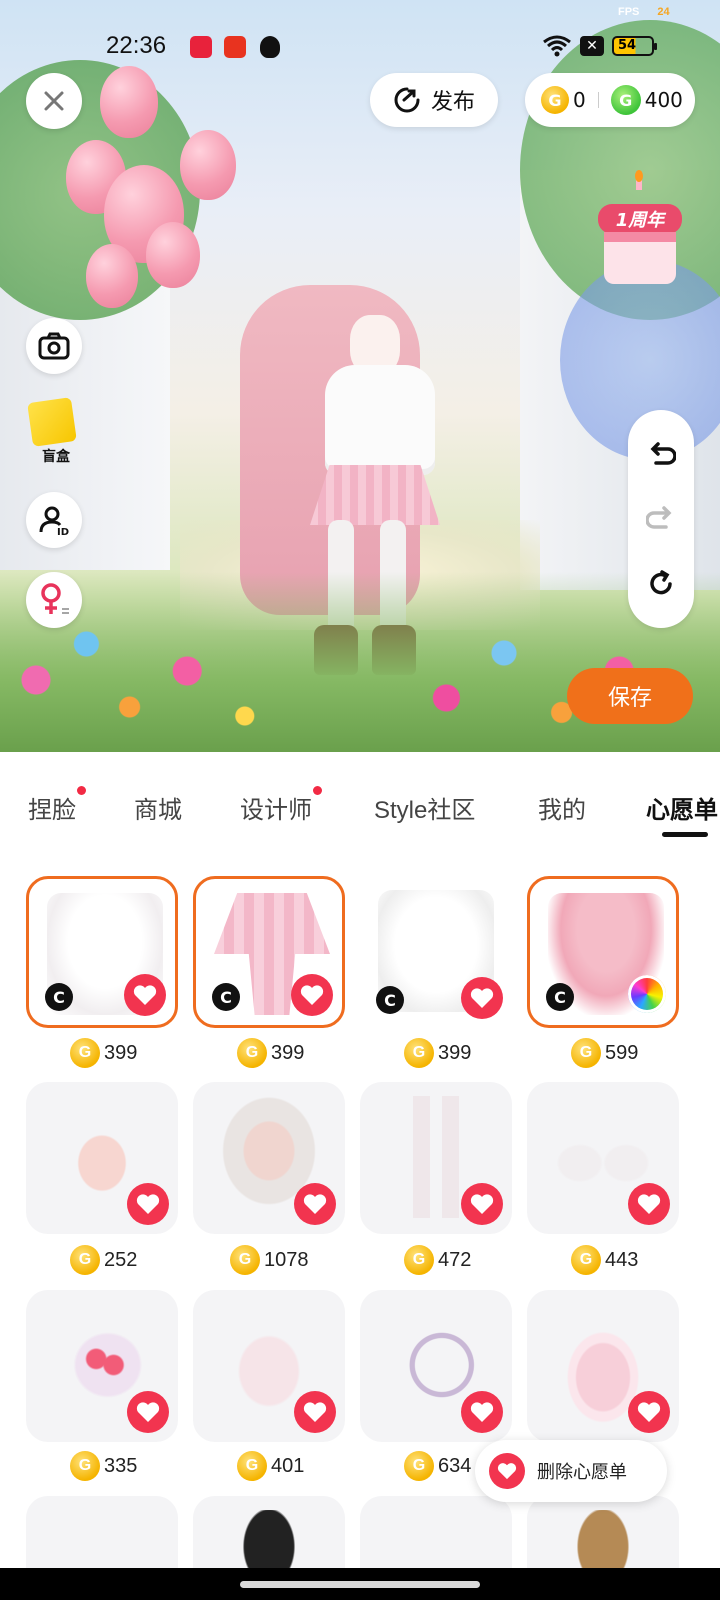  I want to click on camera-icon, so click(54, 346).